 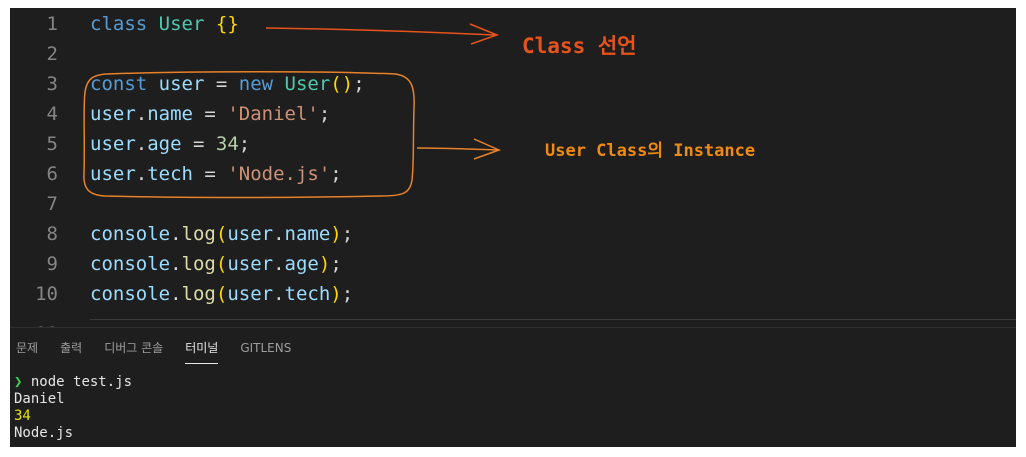 I want to click on code-token: {}, so click(x=227, y=24).